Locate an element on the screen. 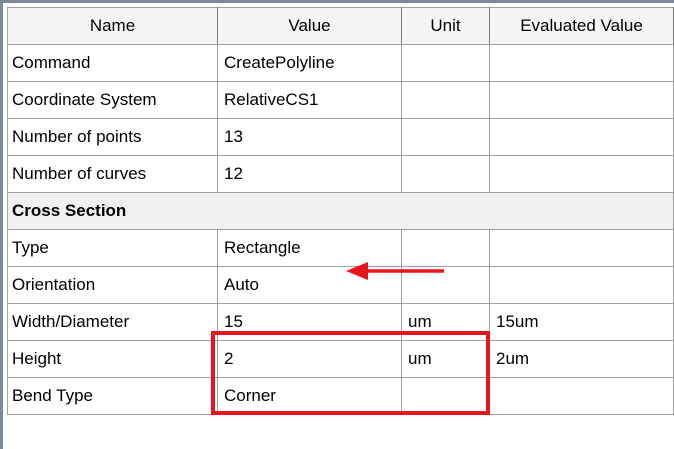 The image size is (674, 449). column-header-unit: Unit is located at coordinates (445, 26).